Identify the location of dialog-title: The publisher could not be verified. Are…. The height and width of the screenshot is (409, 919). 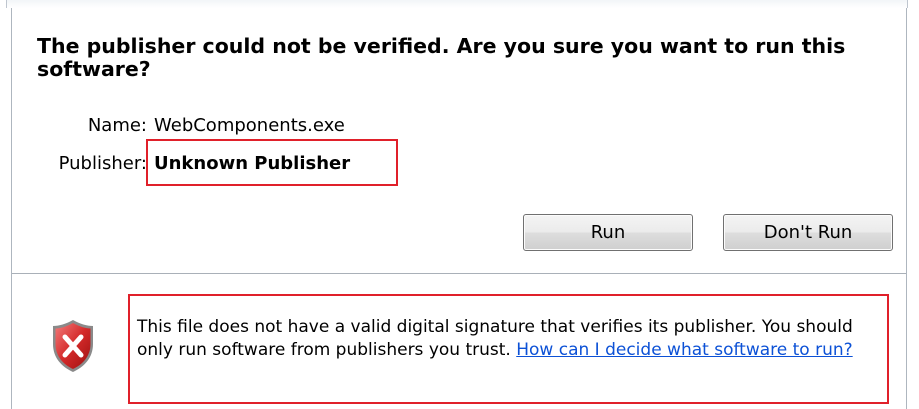
(441, 57).